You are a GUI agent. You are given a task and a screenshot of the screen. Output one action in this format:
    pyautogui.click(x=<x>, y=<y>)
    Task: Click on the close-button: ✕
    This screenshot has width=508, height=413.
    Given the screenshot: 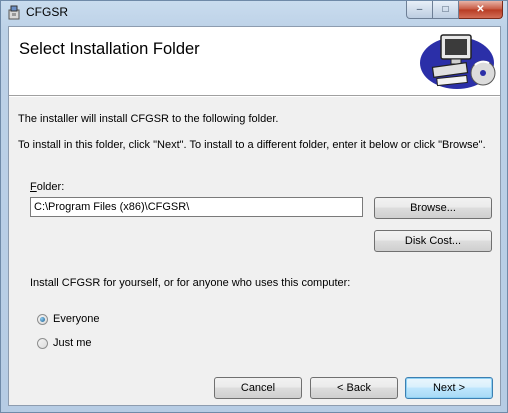 What is the action you would take?
    pyautogui.click(x=481, y=10)
    